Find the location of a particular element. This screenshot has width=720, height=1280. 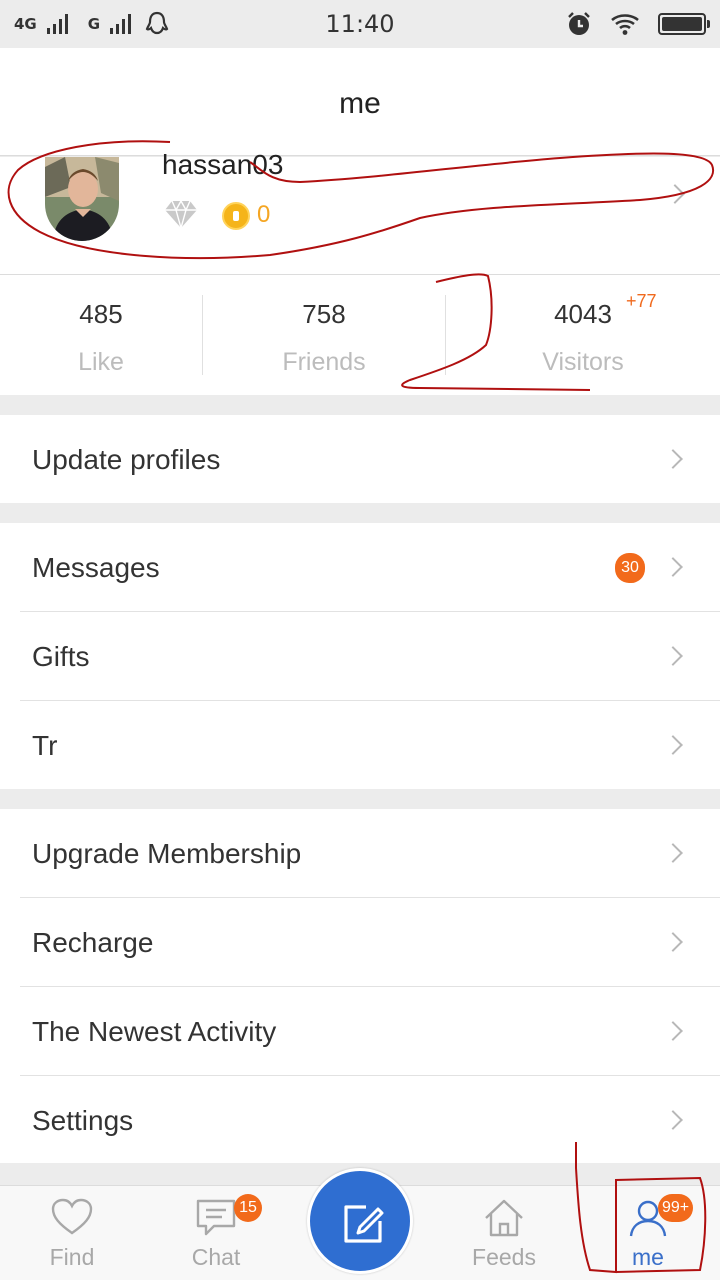

stats-row: 485 Like 758 Friends 4043 Visitors +77 is located at coordinates (360, 335).